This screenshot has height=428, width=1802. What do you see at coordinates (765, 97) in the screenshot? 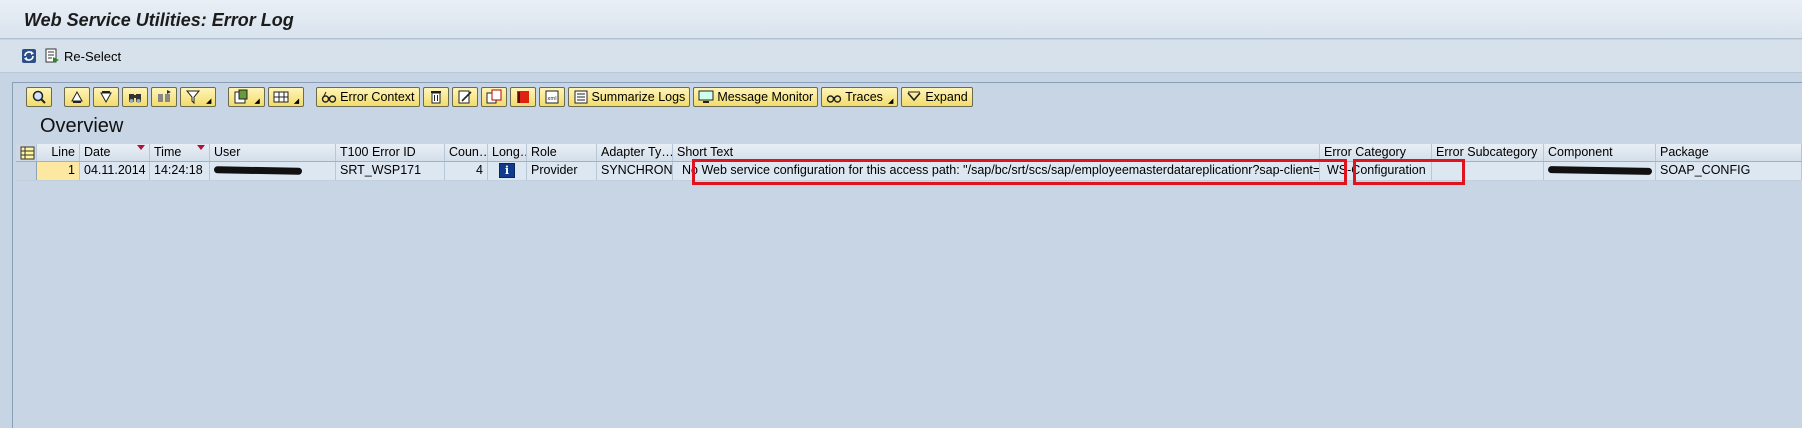
I see `message-monitor-label: Message Monitor` at bounding box center [765, 97].